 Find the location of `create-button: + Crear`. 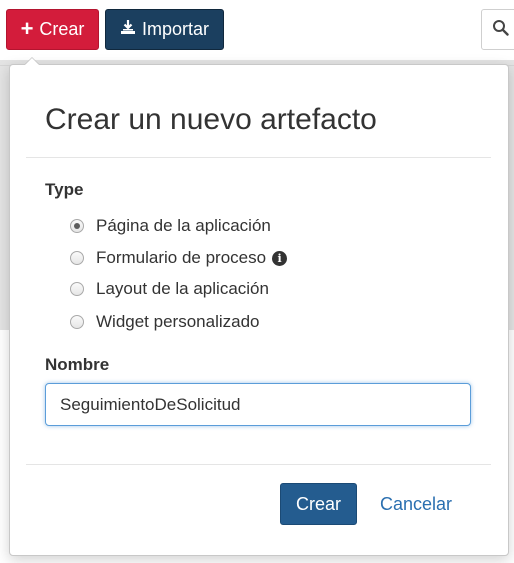

create-button: + Crear is located at coordinates (52, 29).